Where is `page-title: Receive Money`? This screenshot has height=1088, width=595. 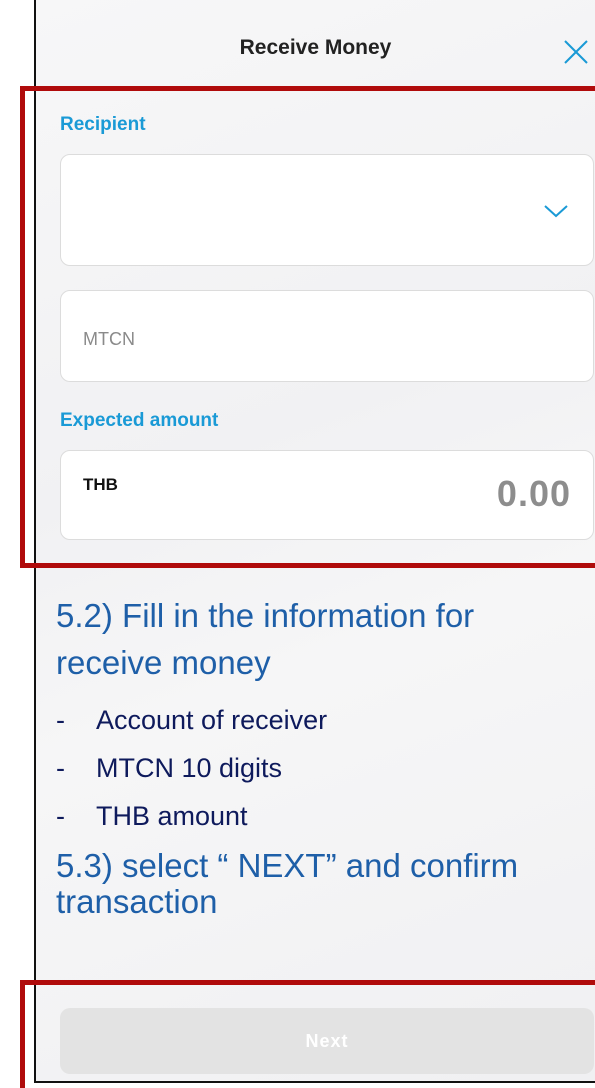
page-title: Receive Money is located at coordinates (315, 47).